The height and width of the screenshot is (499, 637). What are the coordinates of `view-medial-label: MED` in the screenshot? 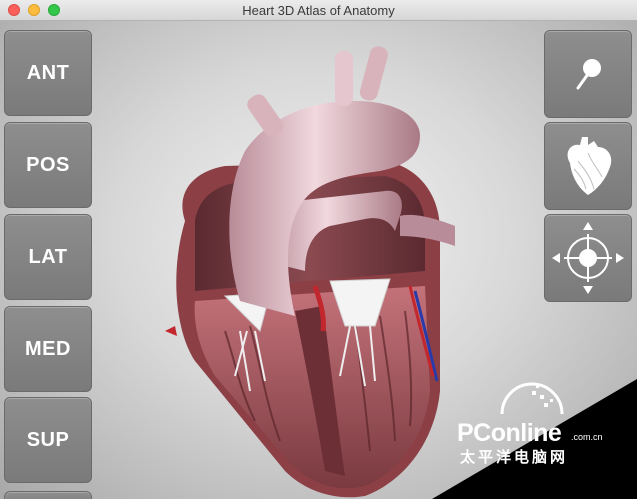 It's located at (48, 348).